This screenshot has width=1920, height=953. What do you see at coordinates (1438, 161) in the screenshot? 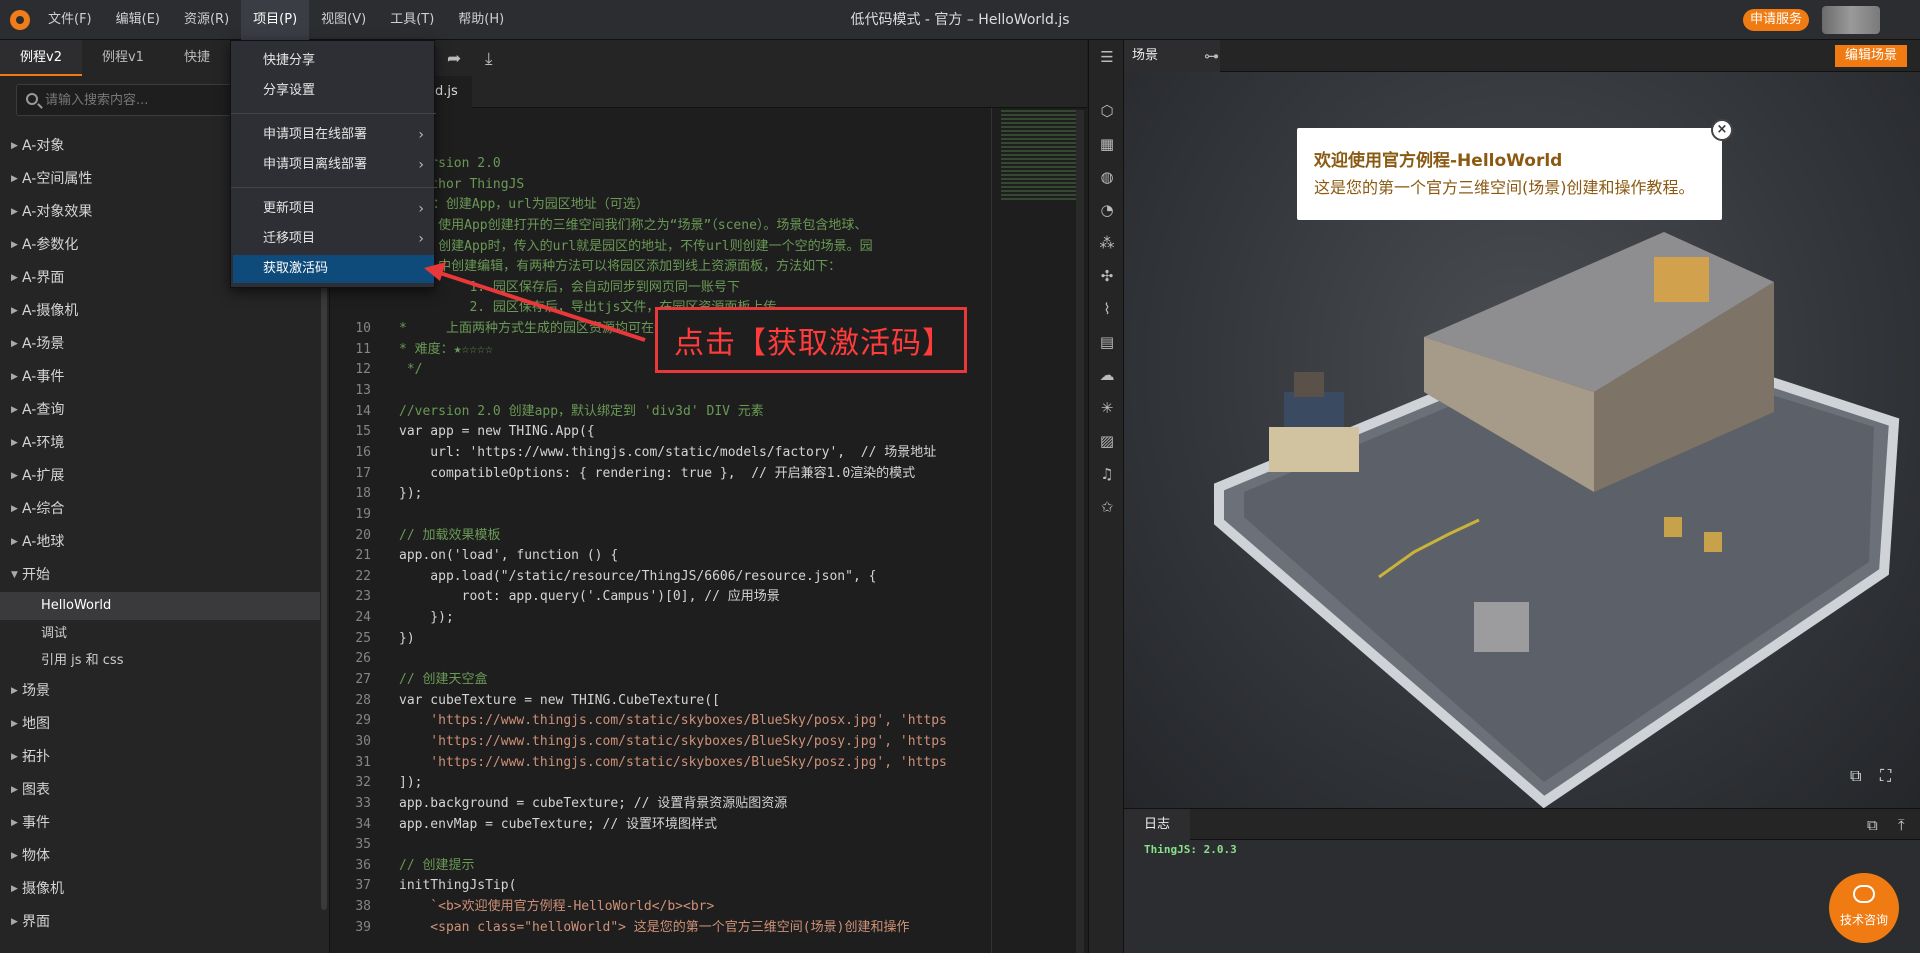
I see `tip-title: 欢迎使用官方例程-HelloWorld` at bounding box center [1438, 161].